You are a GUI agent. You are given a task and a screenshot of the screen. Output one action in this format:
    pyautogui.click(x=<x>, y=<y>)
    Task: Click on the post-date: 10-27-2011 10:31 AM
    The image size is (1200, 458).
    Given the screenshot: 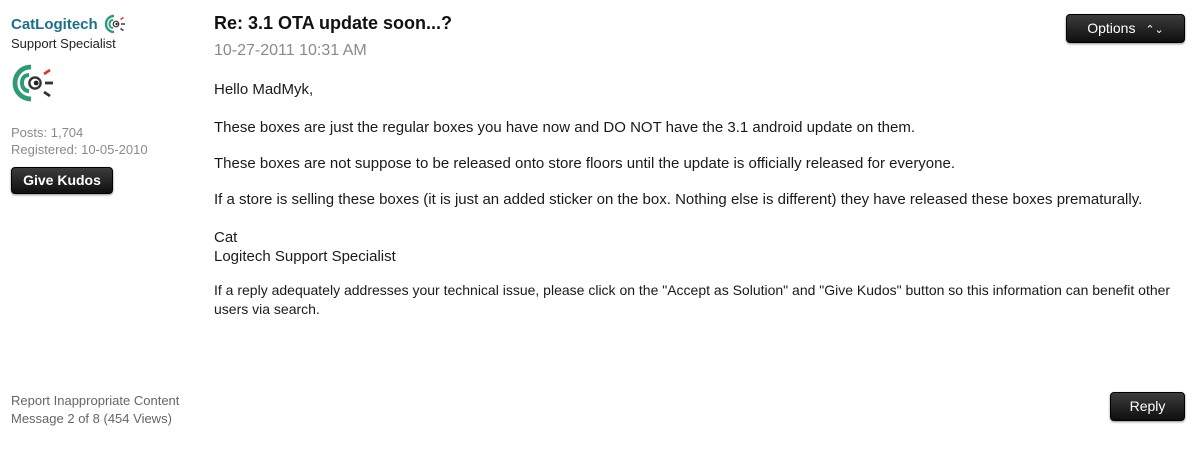 What is the action you would take?
    pyautogui.click(x=290, y=50)
    